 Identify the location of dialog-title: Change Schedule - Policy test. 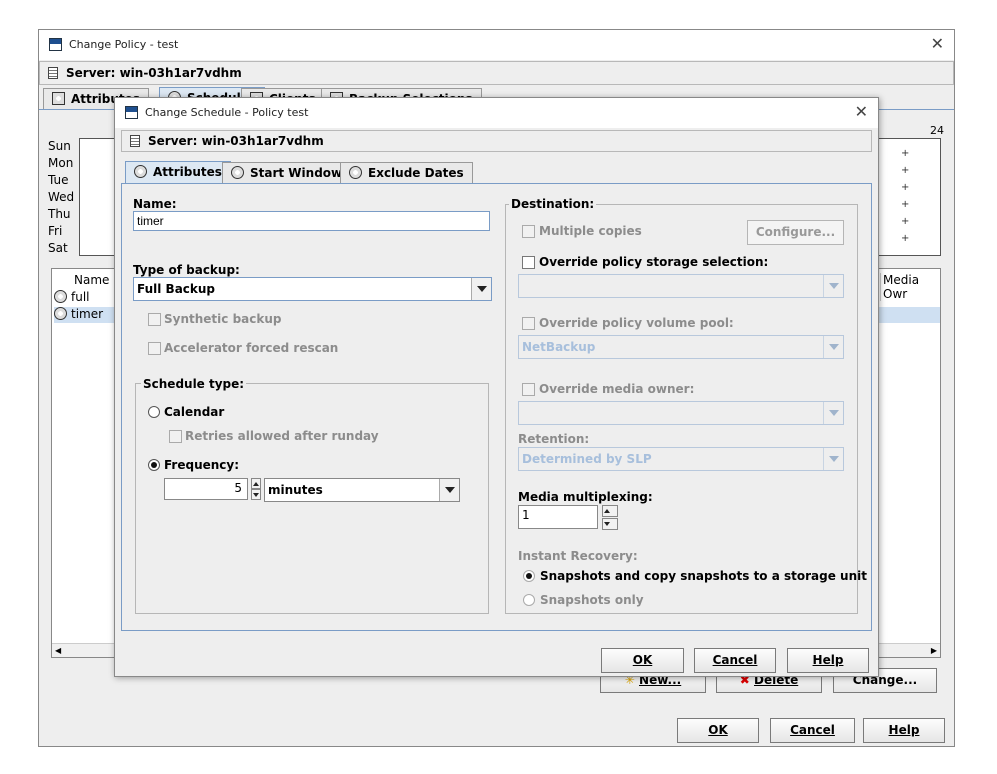
(227, 112).